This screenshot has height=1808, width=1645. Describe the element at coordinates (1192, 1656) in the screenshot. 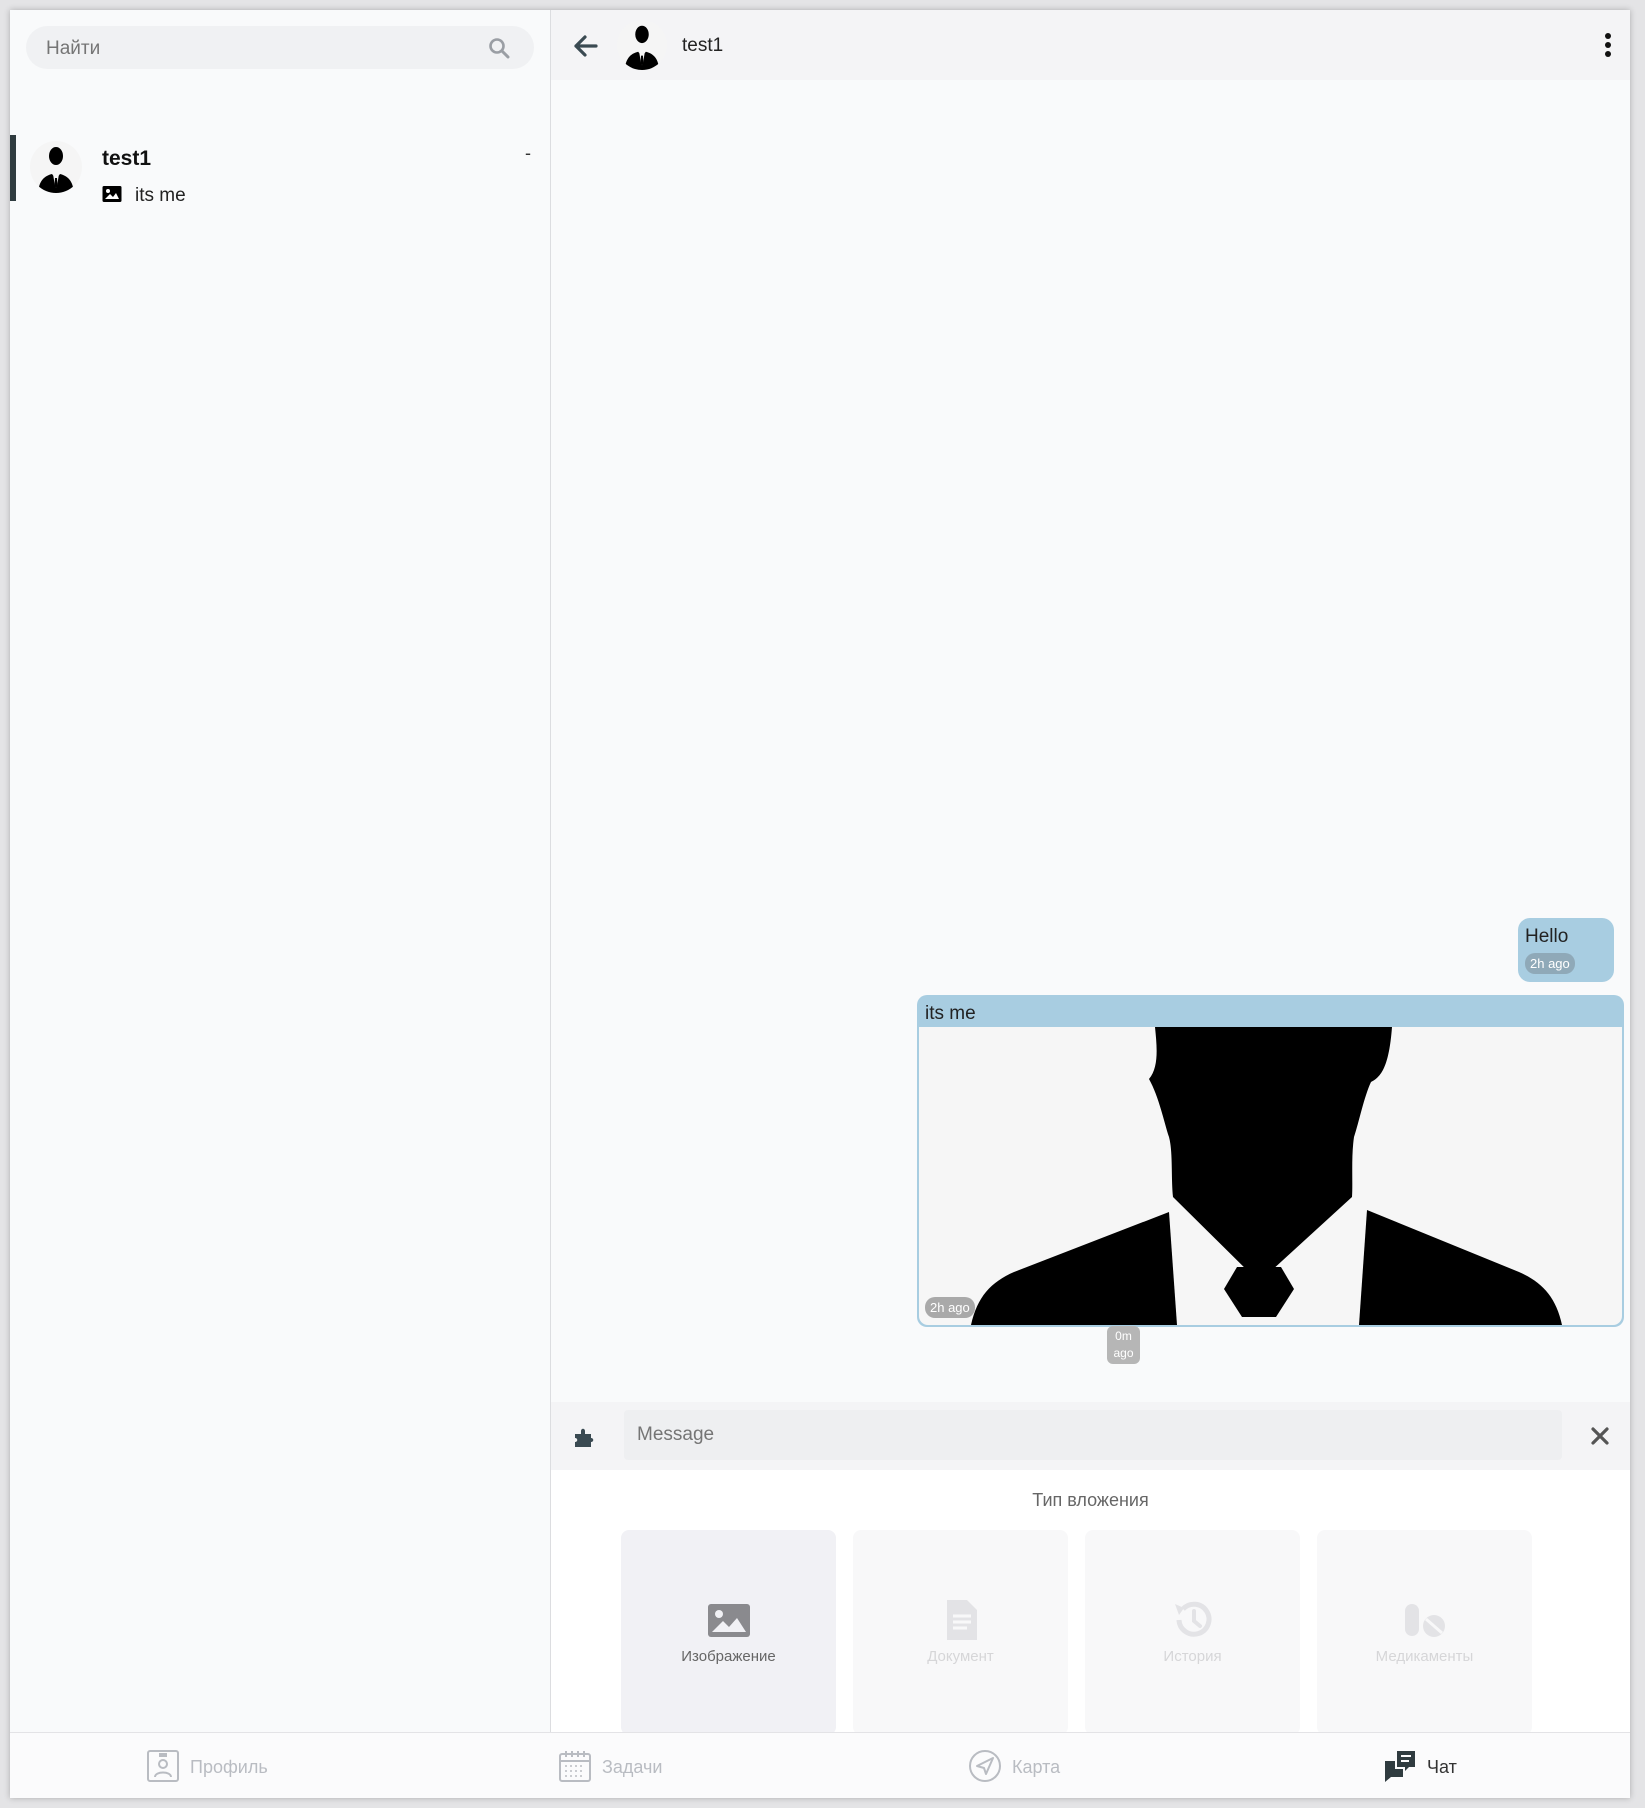

I see `attachment-label: История` at that location.